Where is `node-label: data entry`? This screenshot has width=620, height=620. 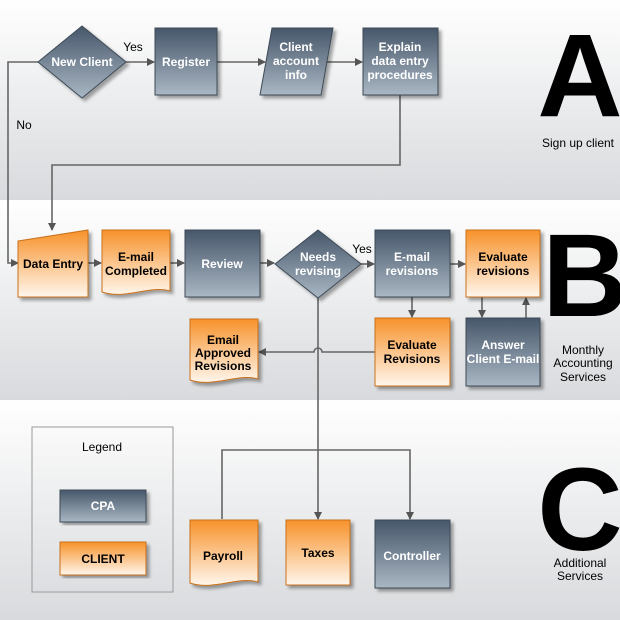
node-label: data entry is located at coordinates (400, 61).